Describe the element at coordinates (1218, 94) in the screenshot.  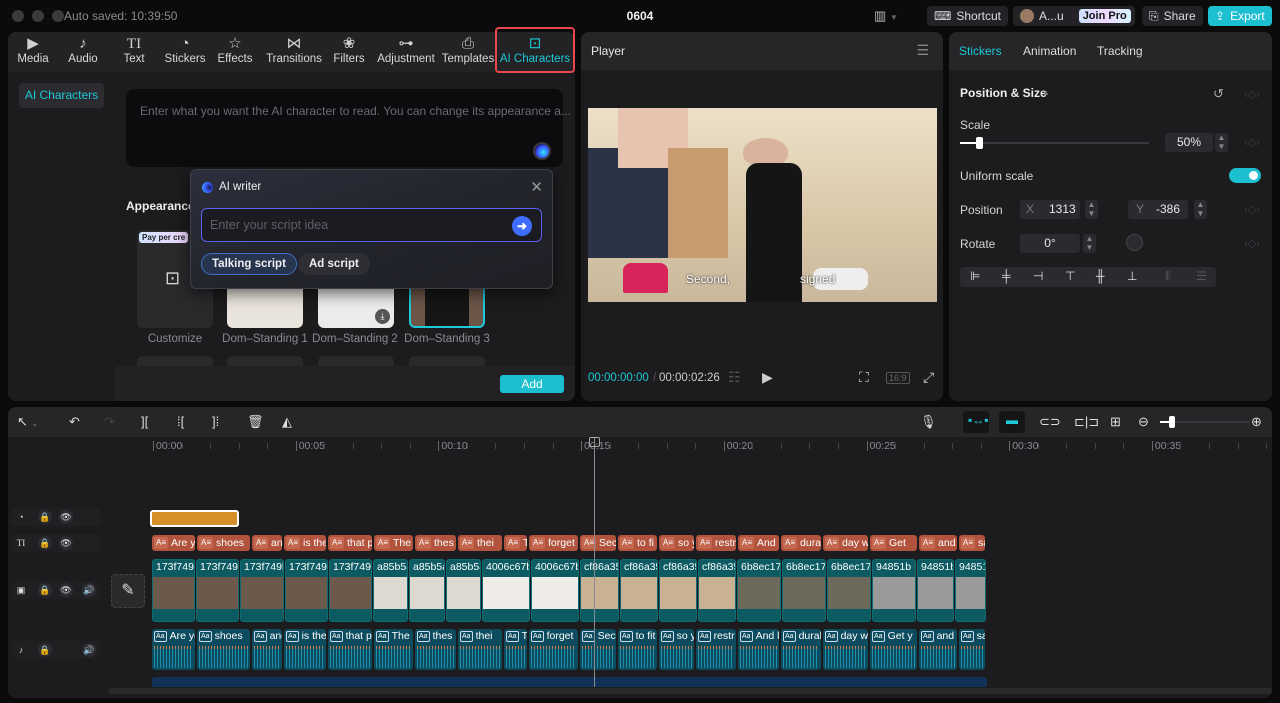
I see `reset-icon: ↺` at that location.